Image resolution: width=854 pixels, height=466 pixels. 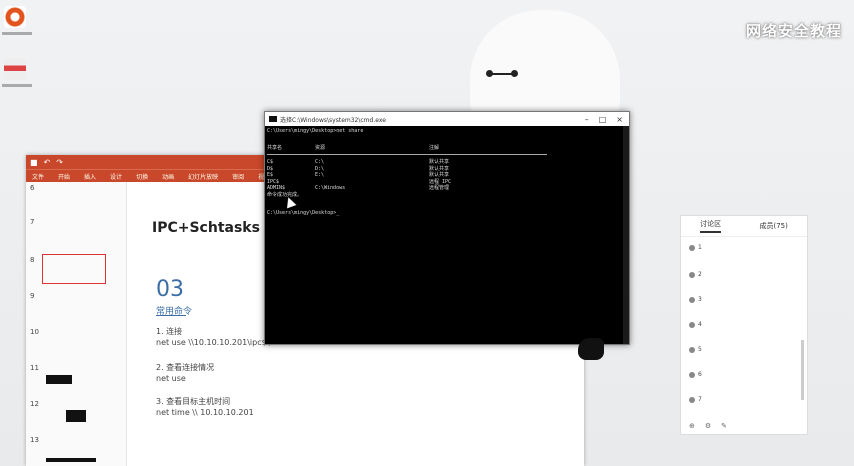 I want to click on undo-icon: ↶, so click(x=47, y=162).